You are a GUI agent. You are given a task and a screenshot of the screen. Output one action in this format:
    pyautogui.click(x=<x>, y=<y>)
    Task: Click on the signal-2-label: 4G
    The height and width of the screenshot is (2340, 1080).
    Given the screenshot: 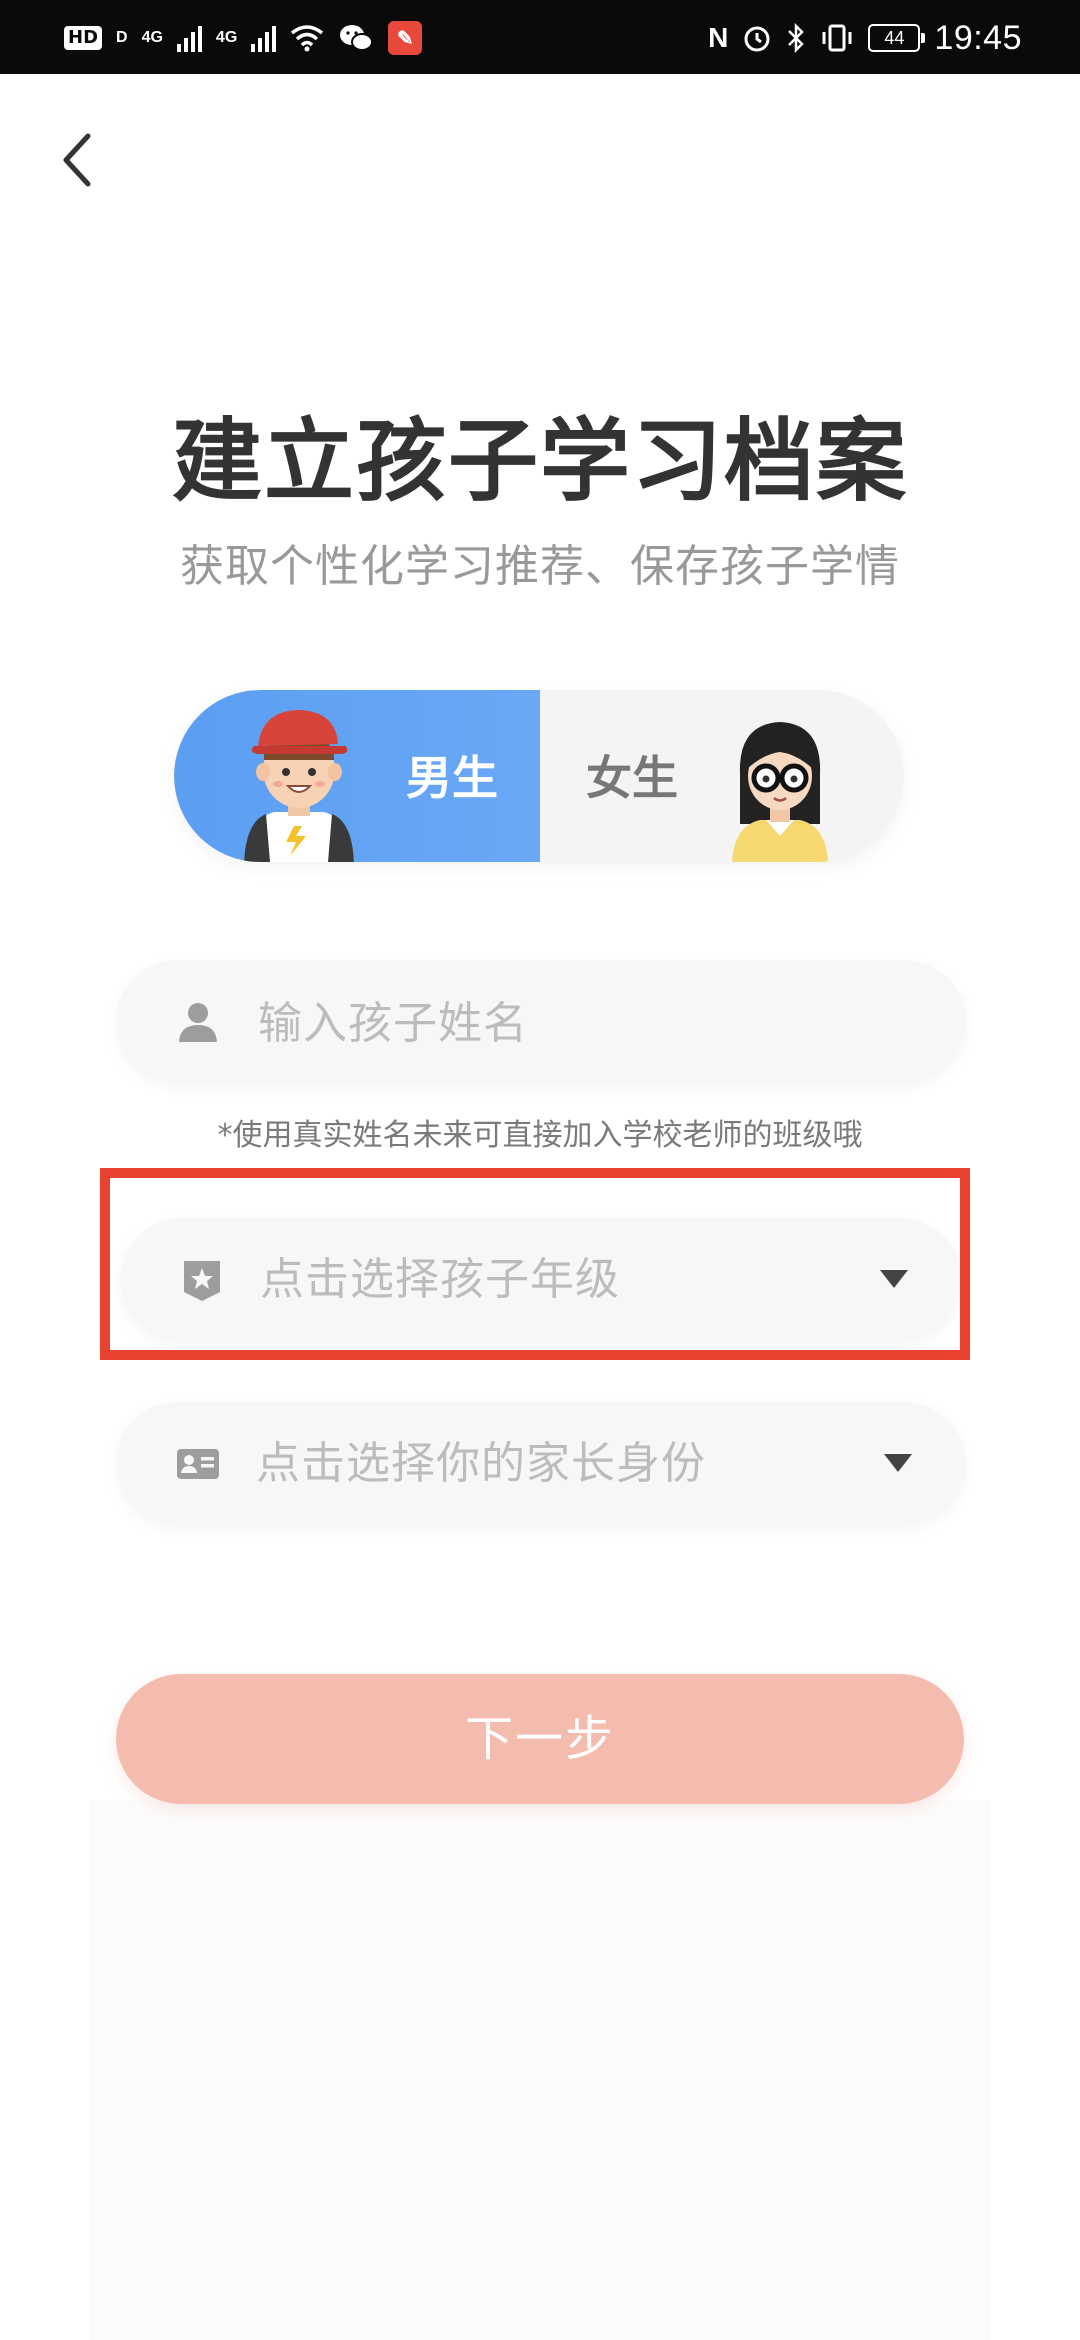 What is the action you would take?
    pyautogui.click(x=226, y=37)
    